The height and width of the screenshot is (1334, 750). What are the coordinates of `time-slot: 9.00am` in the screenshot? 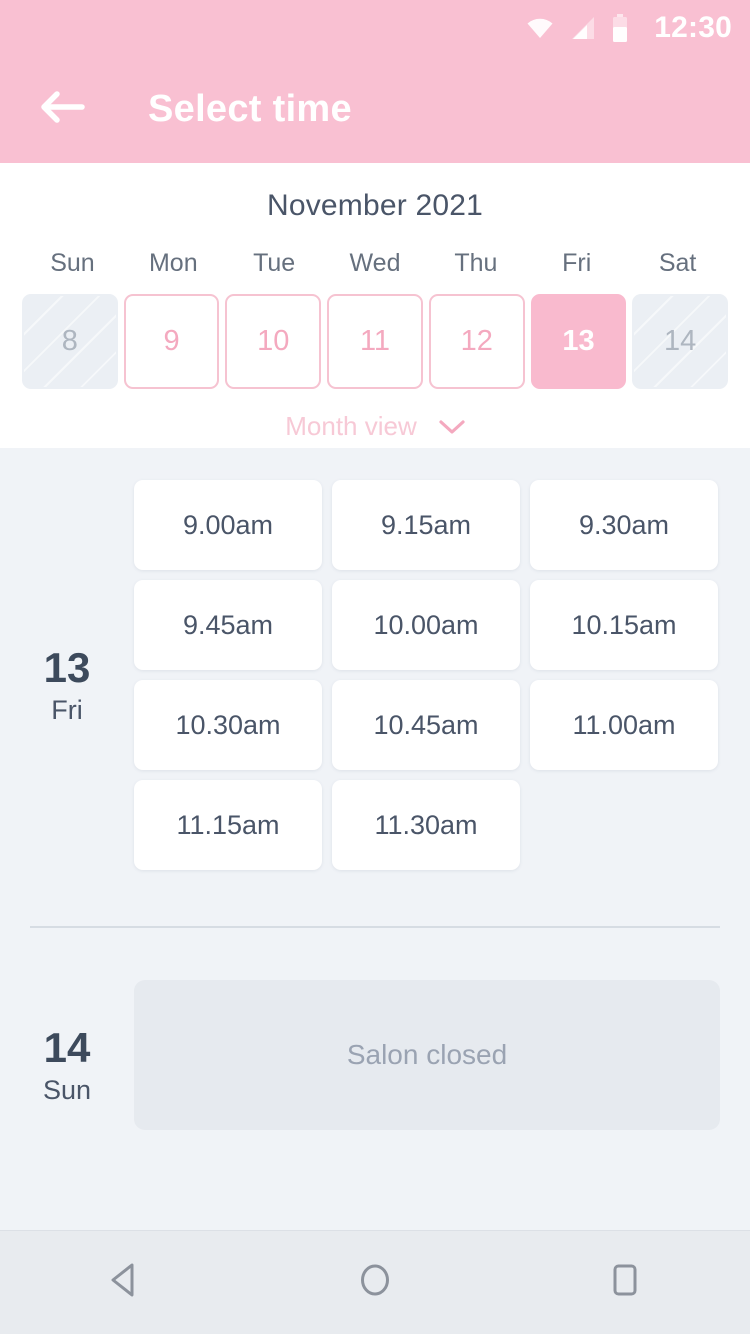 It's located at (228, 525).